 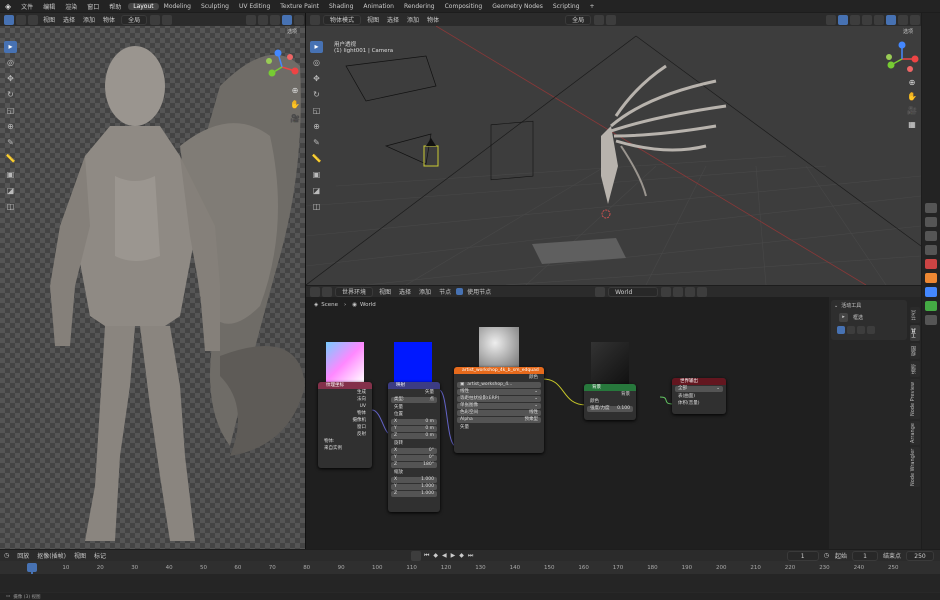 I want to click on shading-dropdown-icon, so click(x=299, y=19).